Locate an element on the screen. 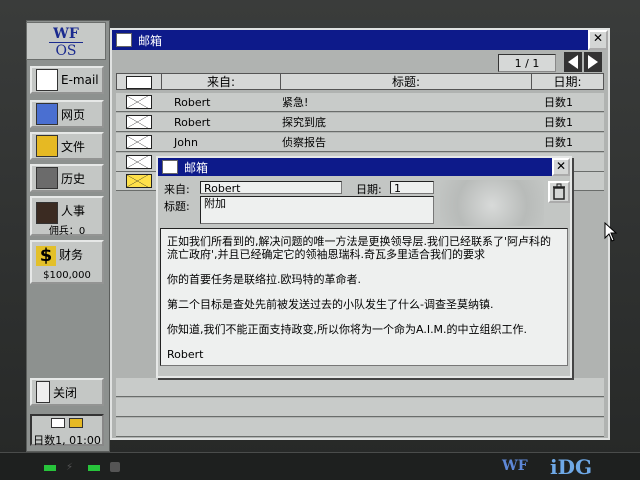  header-subject: 标题: is located at coordinates (406, 81).